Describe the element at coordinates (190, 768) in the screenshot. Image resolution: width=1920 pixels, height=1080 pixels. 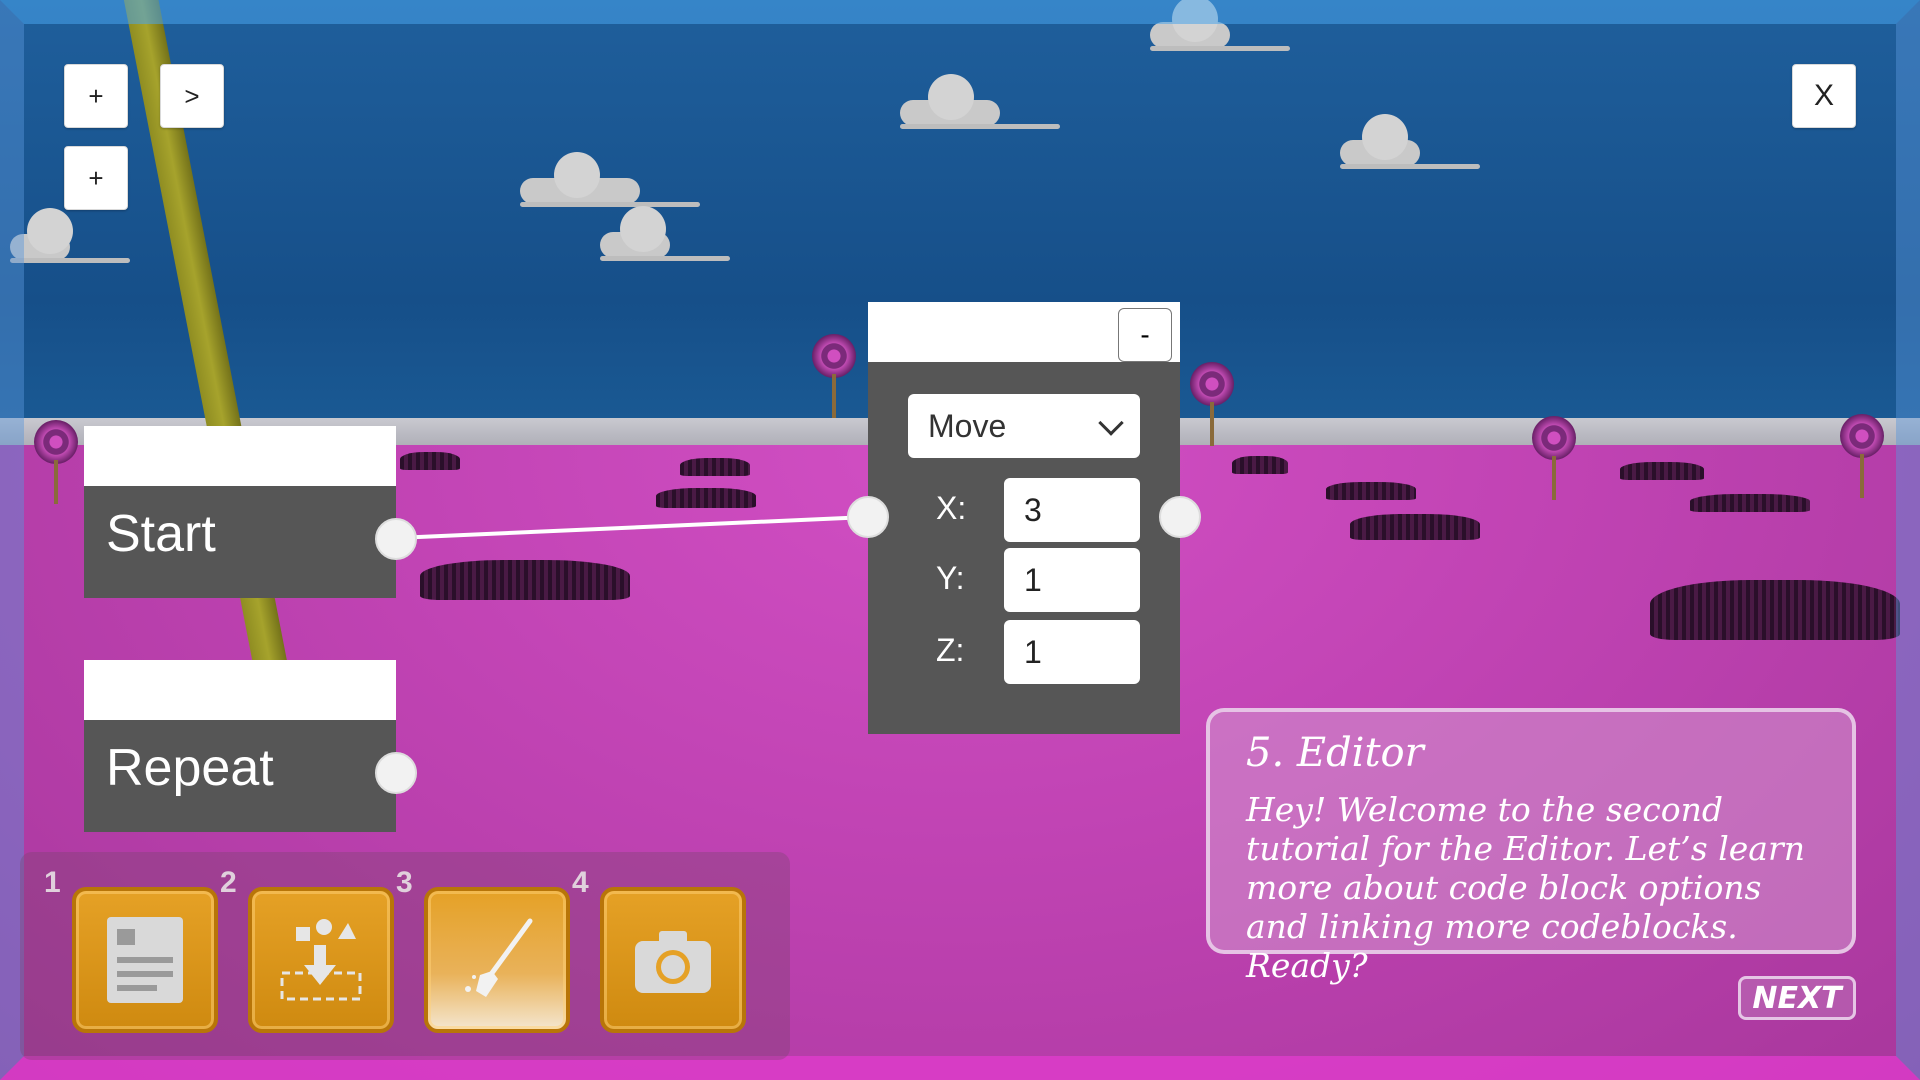
I see `repeat-block-label: Repeat` at that location.